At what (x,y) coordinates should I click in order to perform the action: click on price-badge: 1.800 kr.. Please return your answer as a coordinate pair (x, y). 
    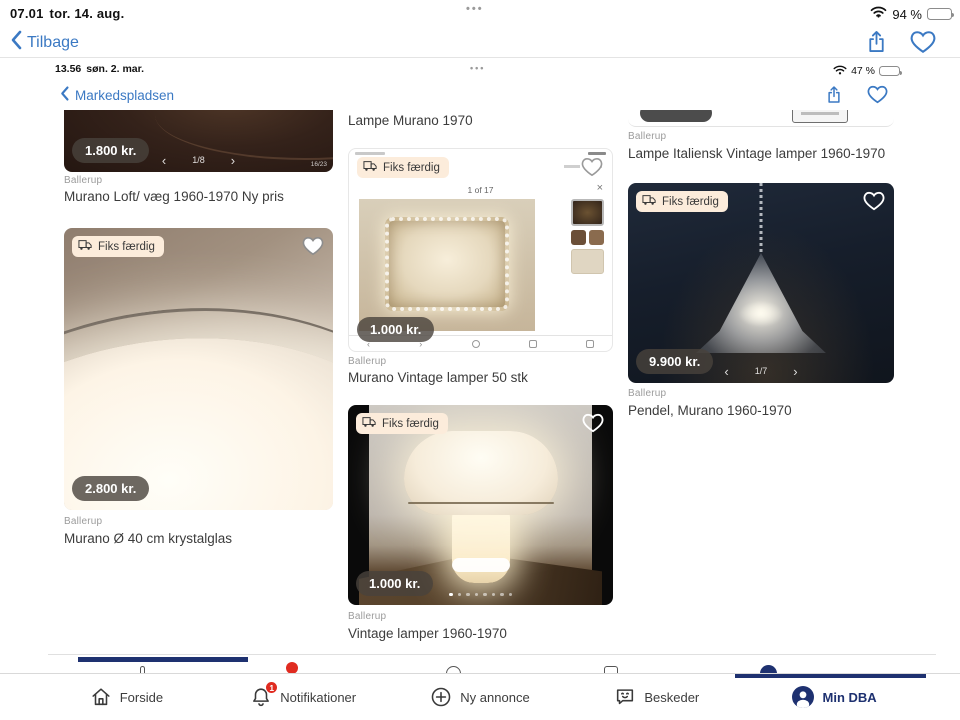
    Looking at the image, I should click on (111, 150).